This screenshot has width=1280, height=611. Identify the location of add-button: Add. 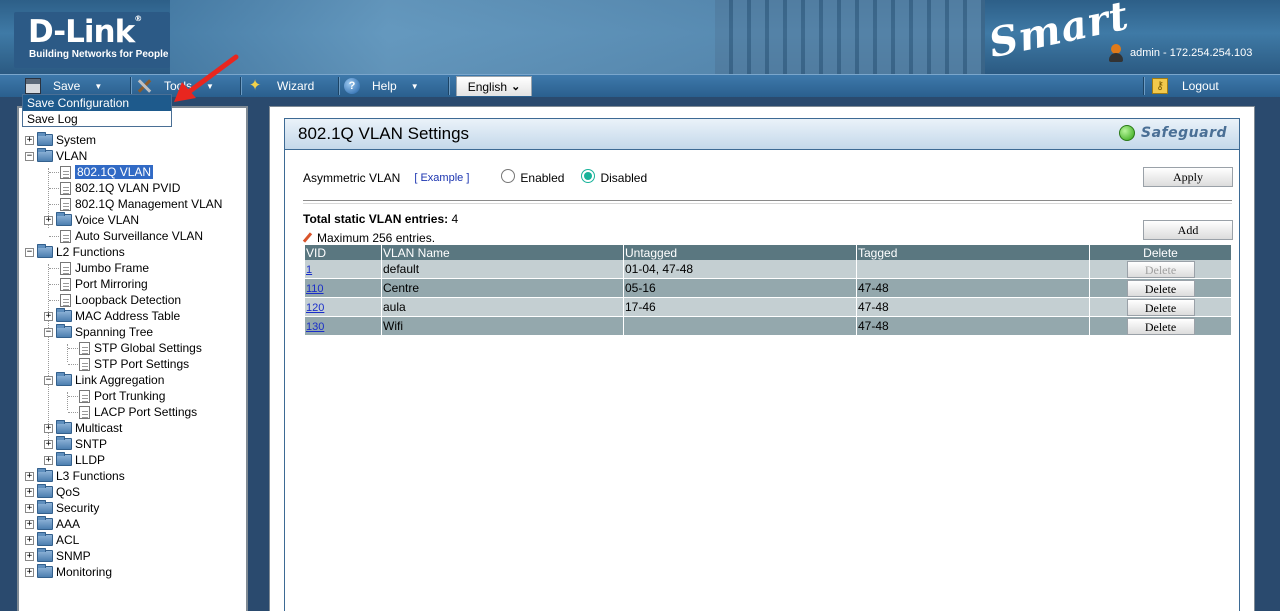
(1188, 230).